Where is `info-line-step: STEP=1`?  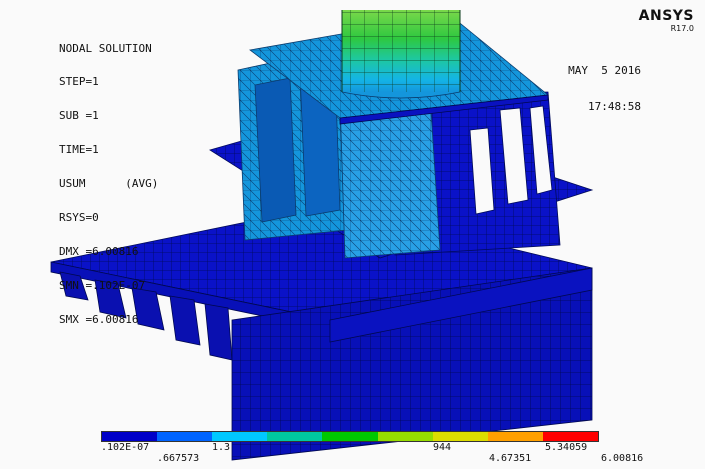 info-line-step: STEP=1 is located at coordinates (79, 82).